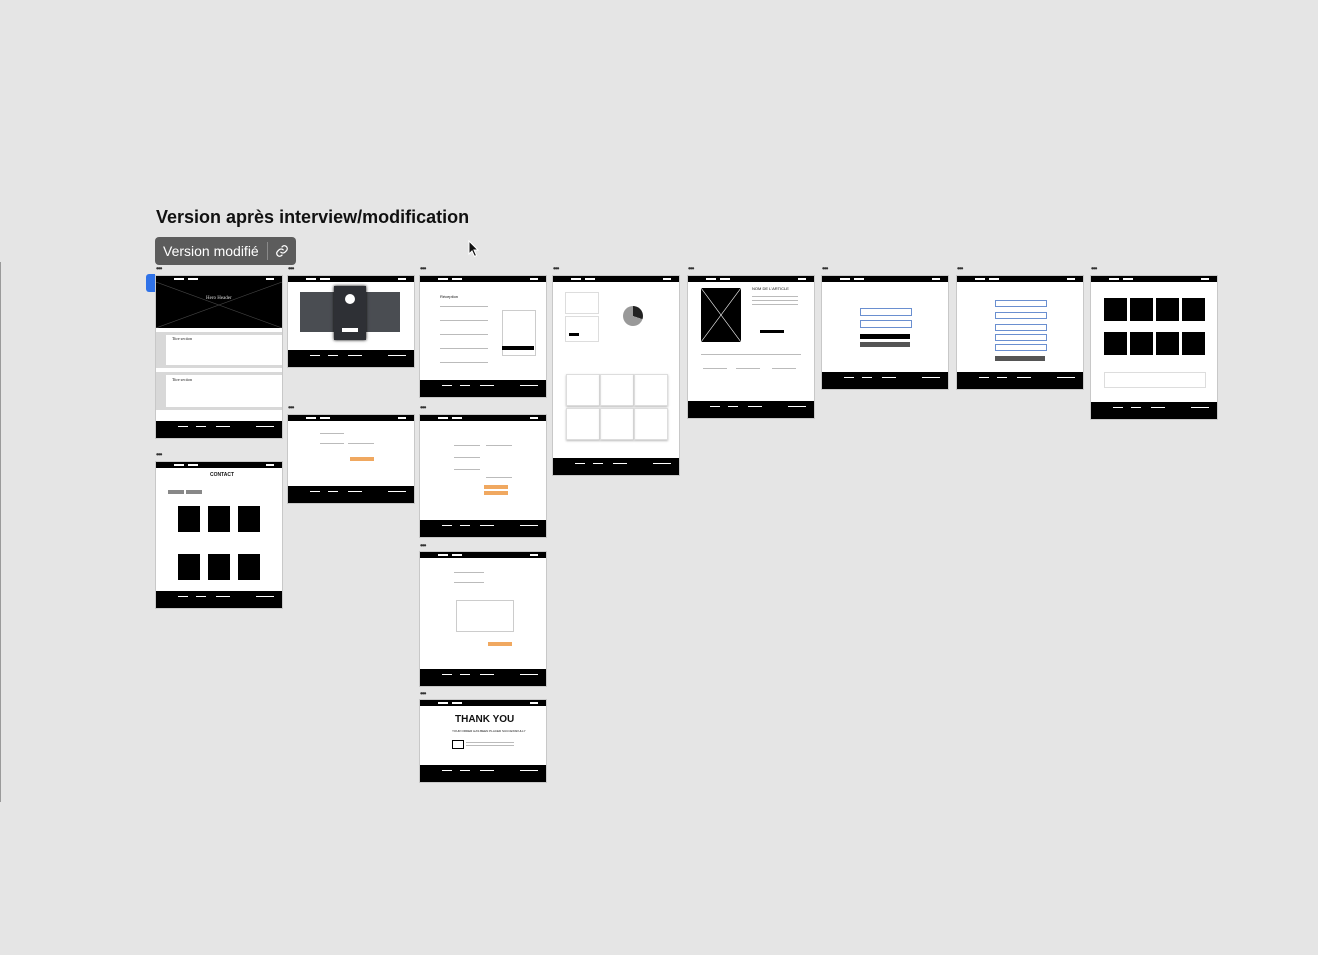 Image resolution: width=1318 pixels, height=955 pixels. I want to click on version-chip: Version modifié, so click(225, 251).